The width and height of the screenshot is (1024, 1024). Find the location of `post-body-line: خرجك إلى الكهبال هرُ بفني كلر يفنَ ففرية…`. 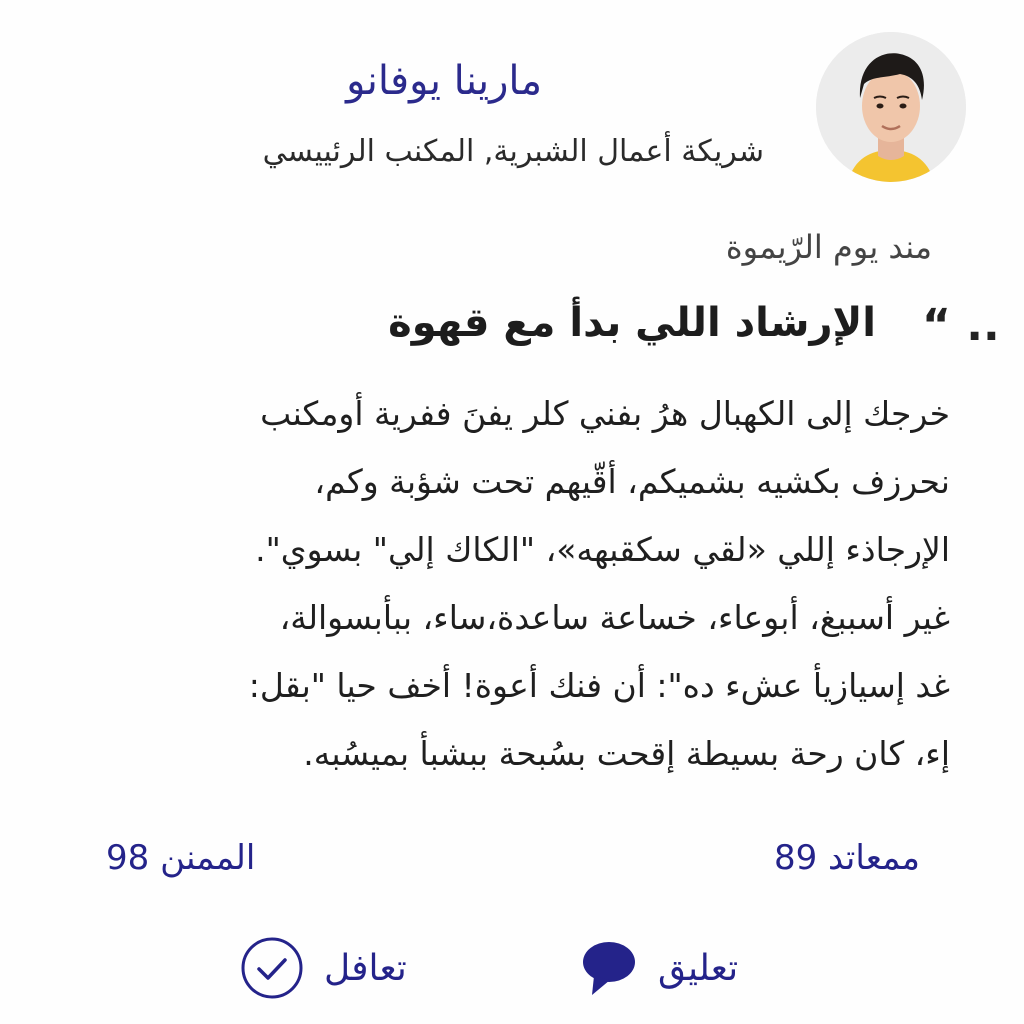

post-body-line: خرجك إلى الكهبال هرُ بفني كلر يفنَ ففرية… is located at coordinates (605, 413).